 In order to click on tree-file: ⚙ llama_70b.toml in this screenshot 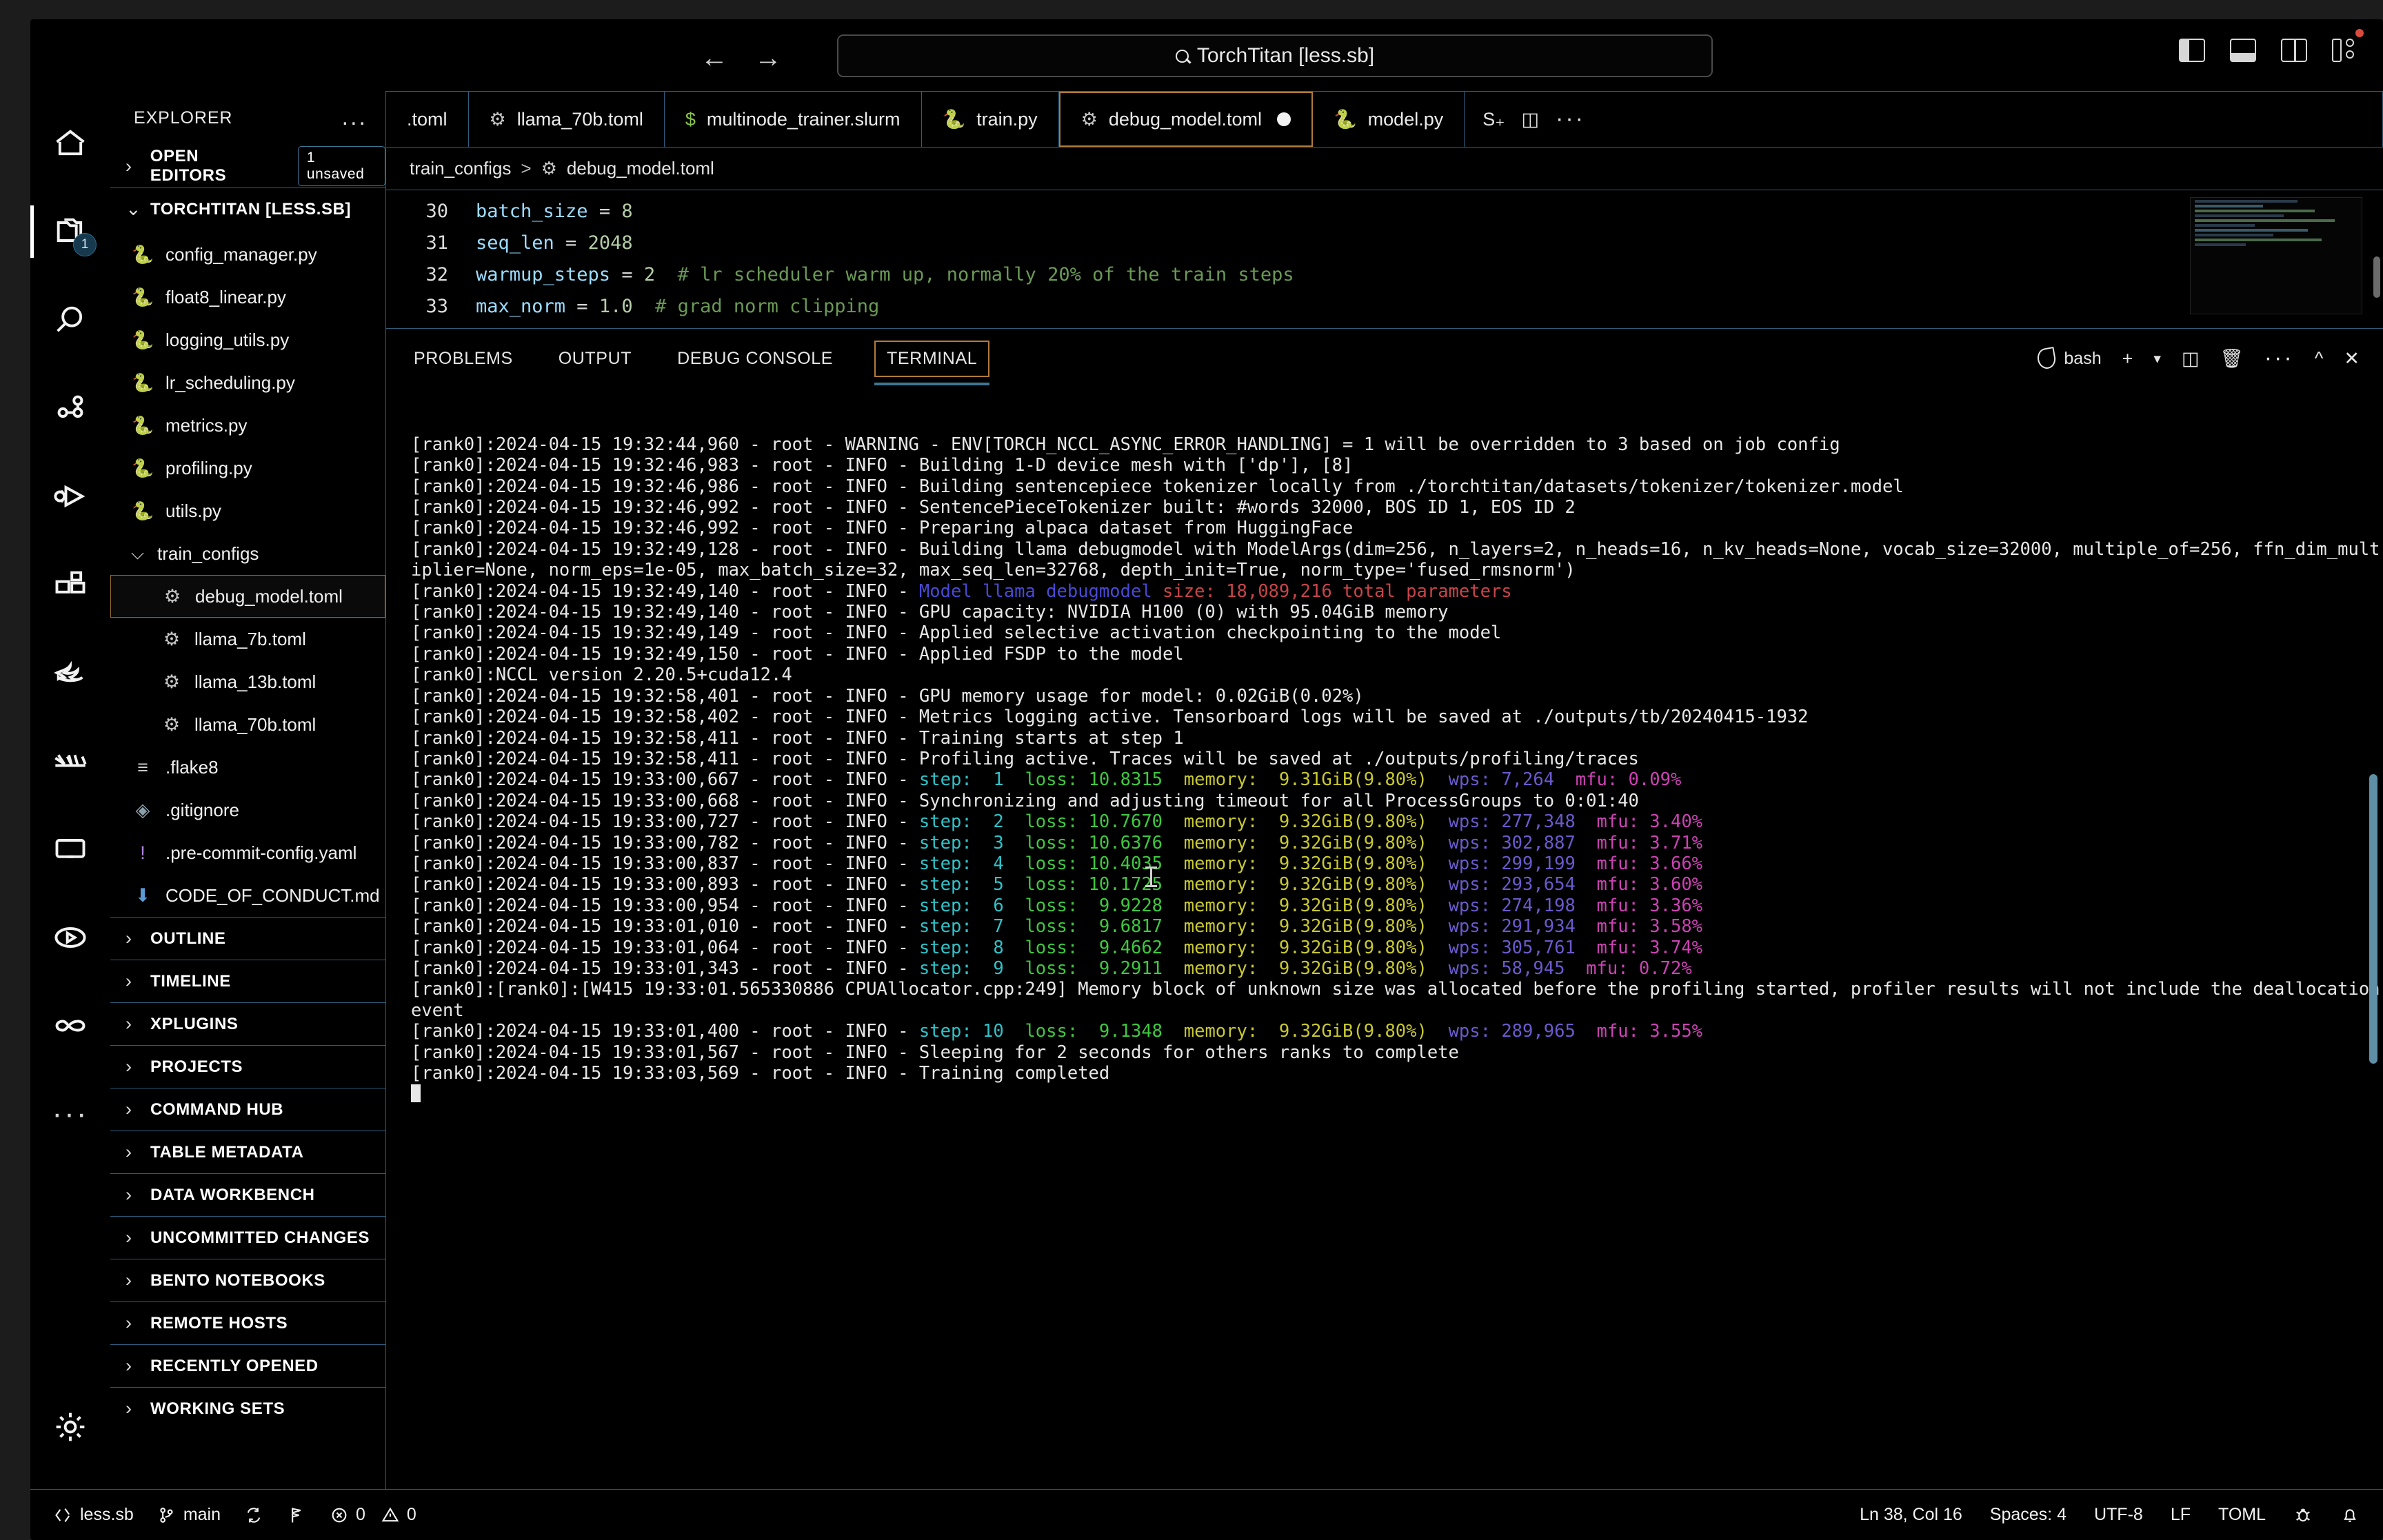, I will do `click(247, 725)`.